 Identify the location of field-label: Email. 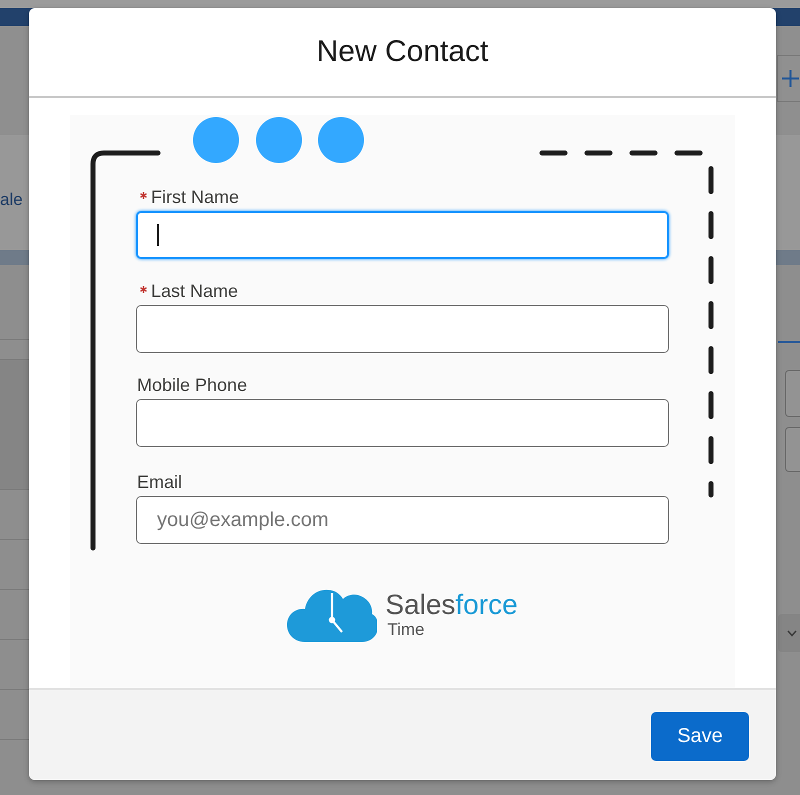
(159, 482).